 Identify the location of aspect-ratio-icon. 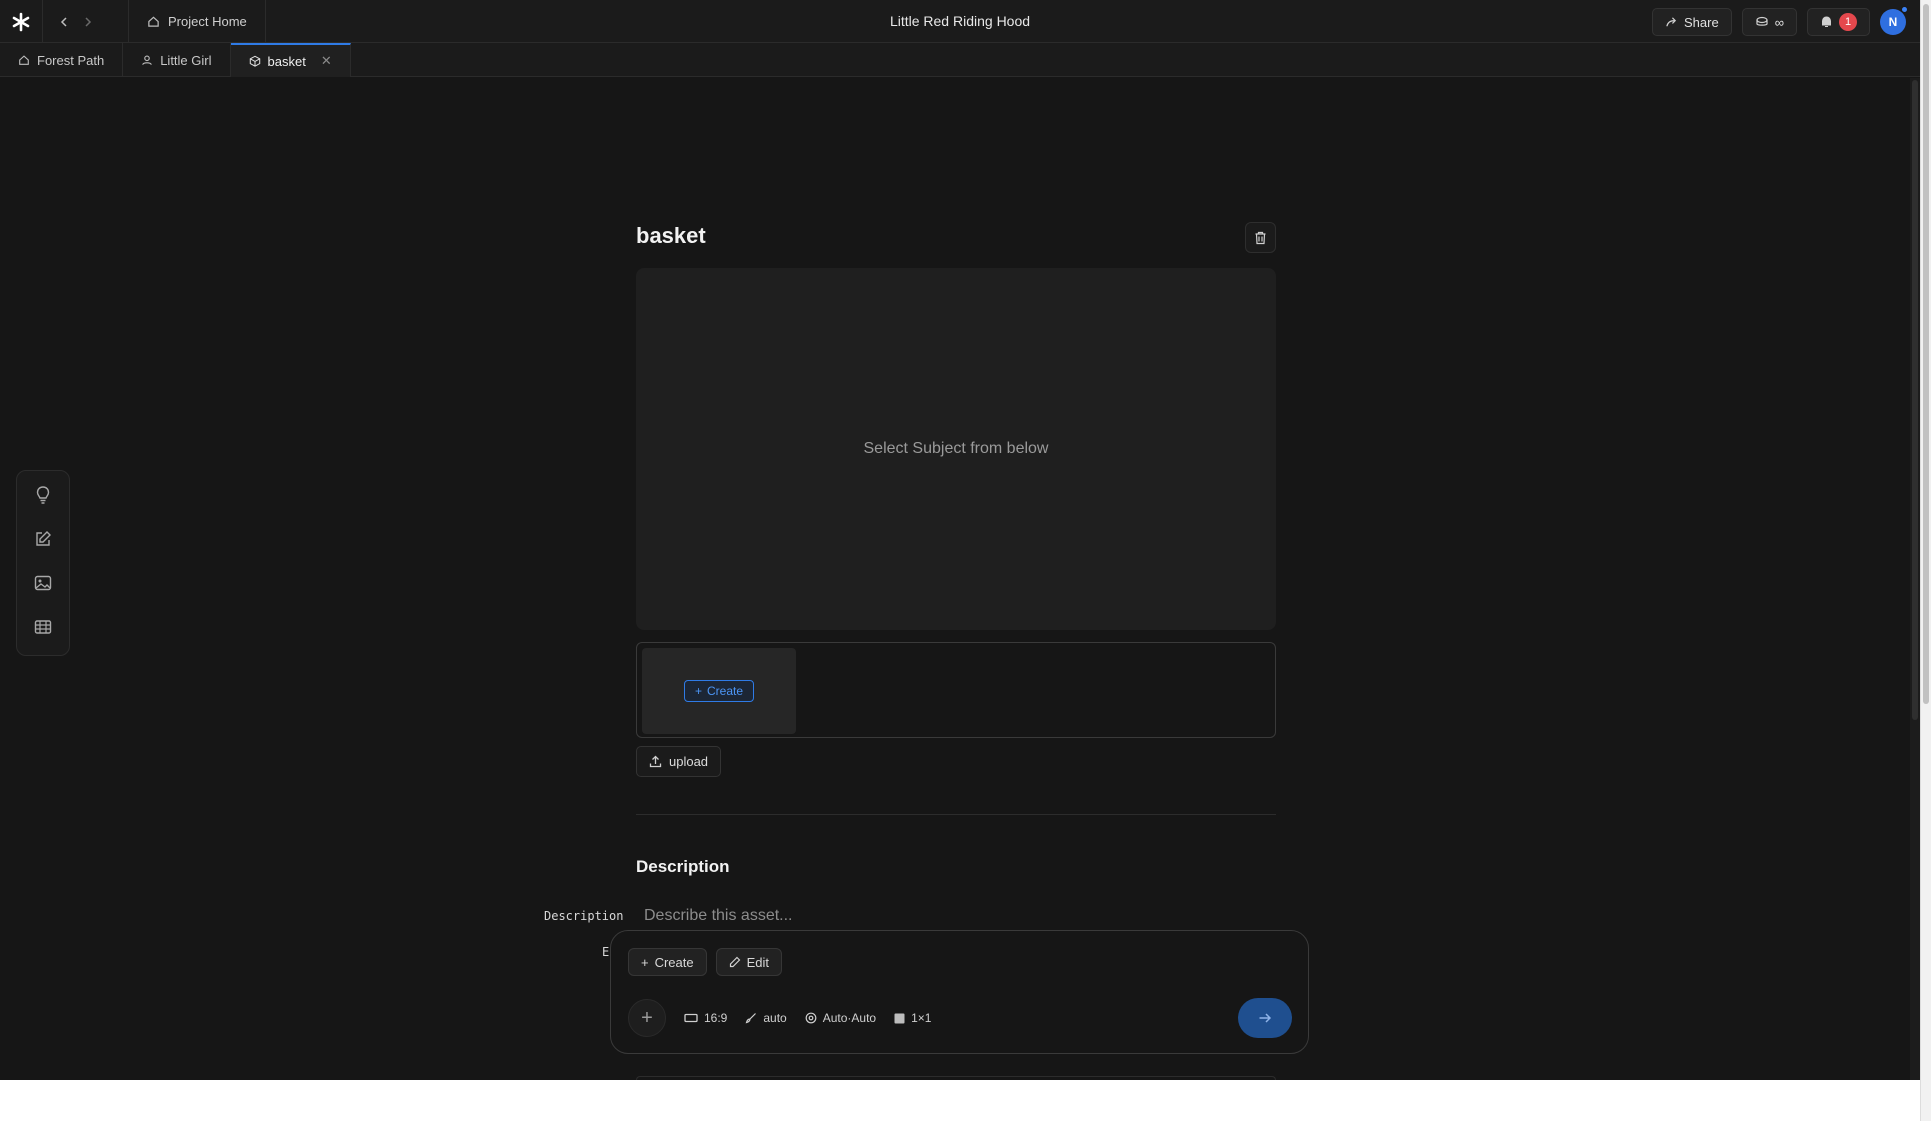
(691, 1018).